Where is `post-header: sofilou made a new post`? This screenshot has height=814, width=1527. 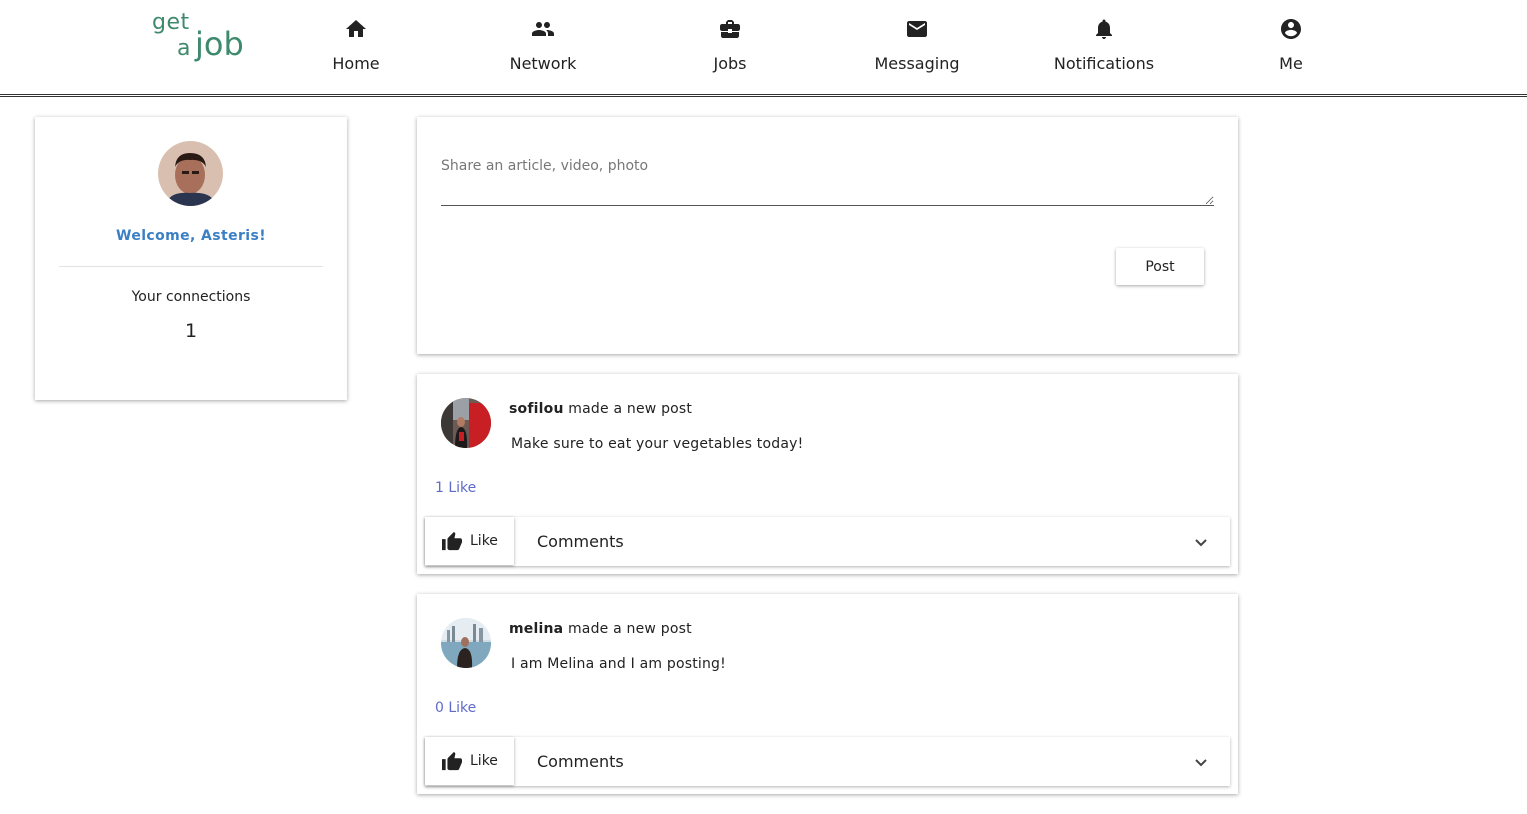 post-header: sofilou made a new post is located at coordinates (600, 409).